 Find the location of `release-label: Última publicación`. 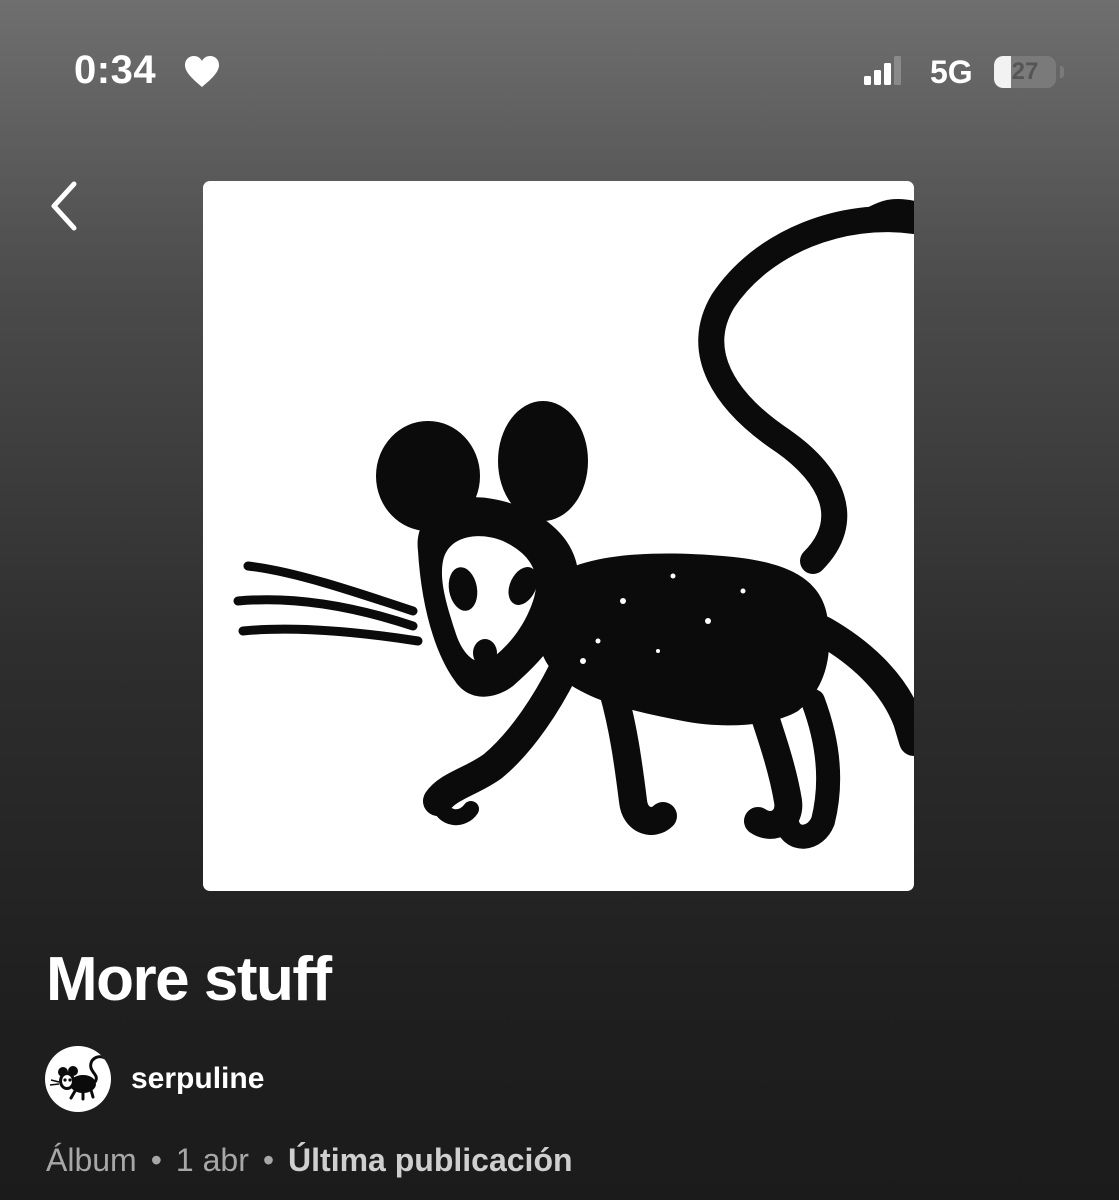

release-label: Última publicación is located at coordinates (430, 1160).